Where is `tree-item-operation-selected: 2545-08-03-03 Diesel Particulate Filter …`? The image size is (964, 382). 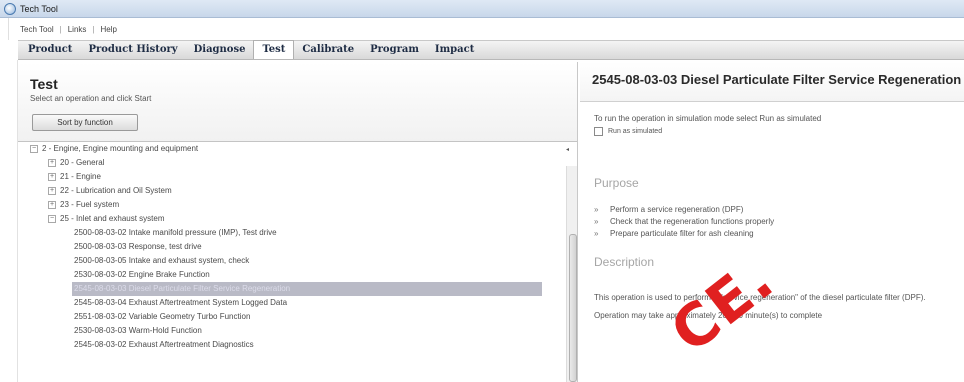 tree-item-operation-selected: 2545-08-03-03 Diesel Particulate Filter … is located at coordinates (307, 289).